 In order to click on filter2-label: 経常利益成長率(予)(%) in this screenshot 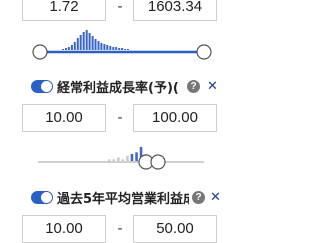, I will do `click(118, 88)`.